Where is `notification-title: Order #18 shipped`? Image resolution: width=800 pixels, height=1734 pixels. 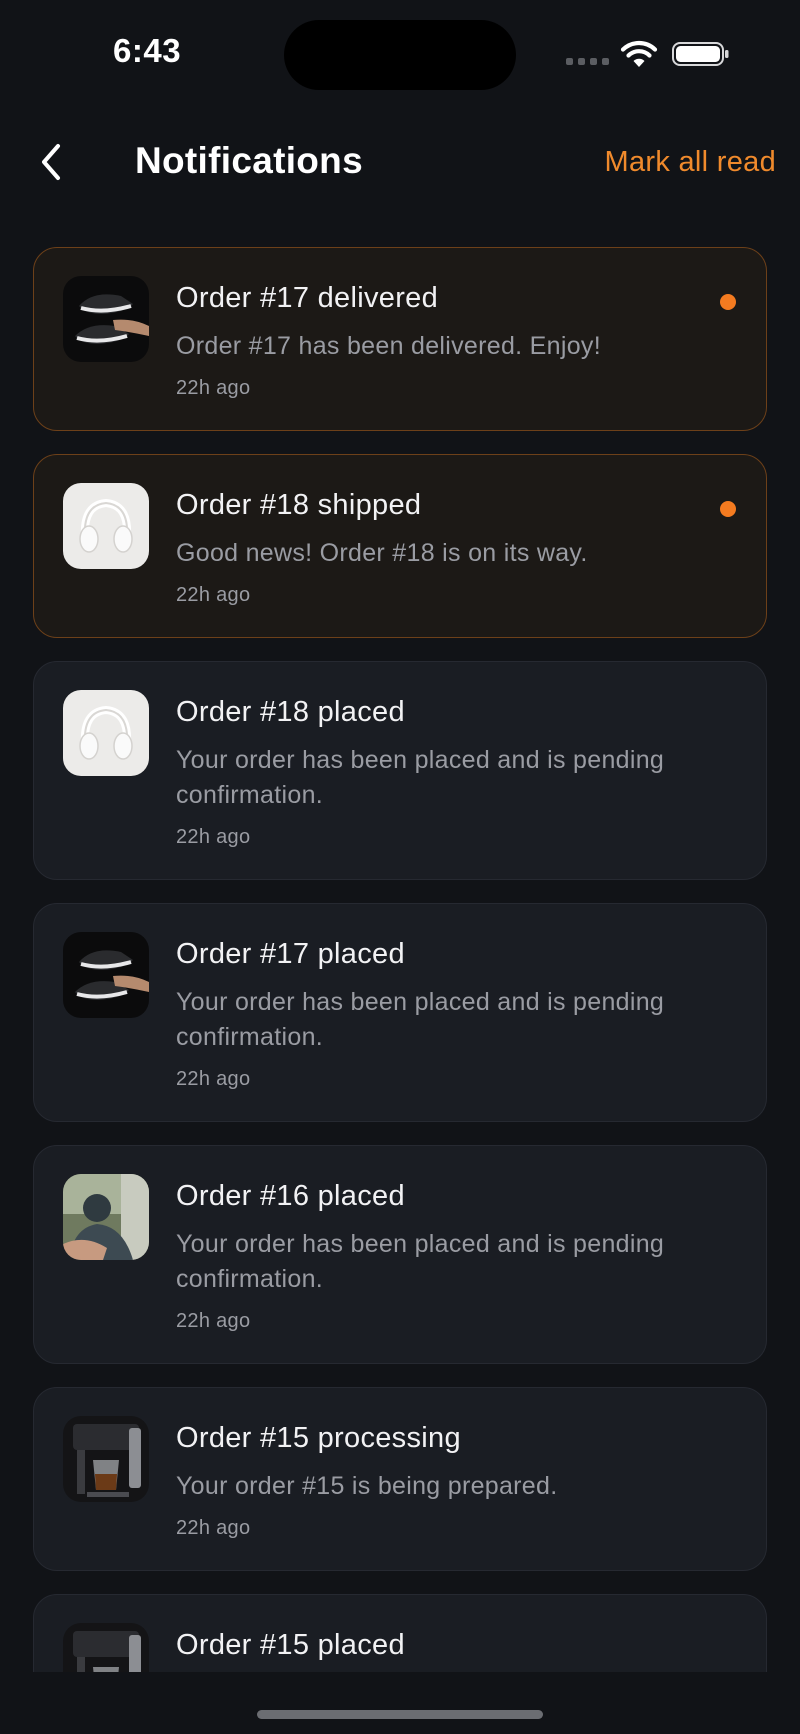 notification-title: Order #18 shipped is located at coordinates (299, 505).